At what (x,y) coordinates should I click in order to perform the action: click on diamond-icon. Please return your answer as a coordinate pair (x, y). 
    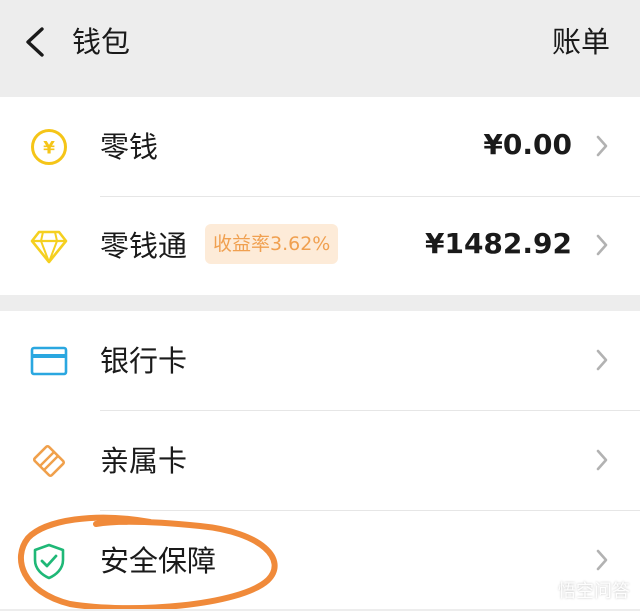
    Looking at the image, I should click on (49, 247).